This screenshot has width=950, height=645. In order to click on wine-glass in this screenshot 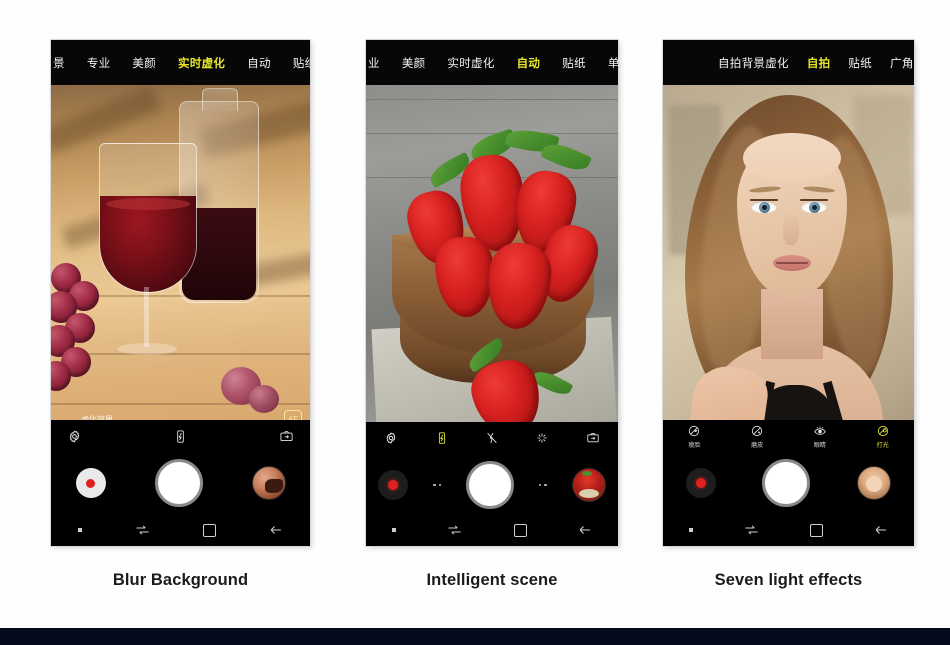, I will do `click(148, 218)`.